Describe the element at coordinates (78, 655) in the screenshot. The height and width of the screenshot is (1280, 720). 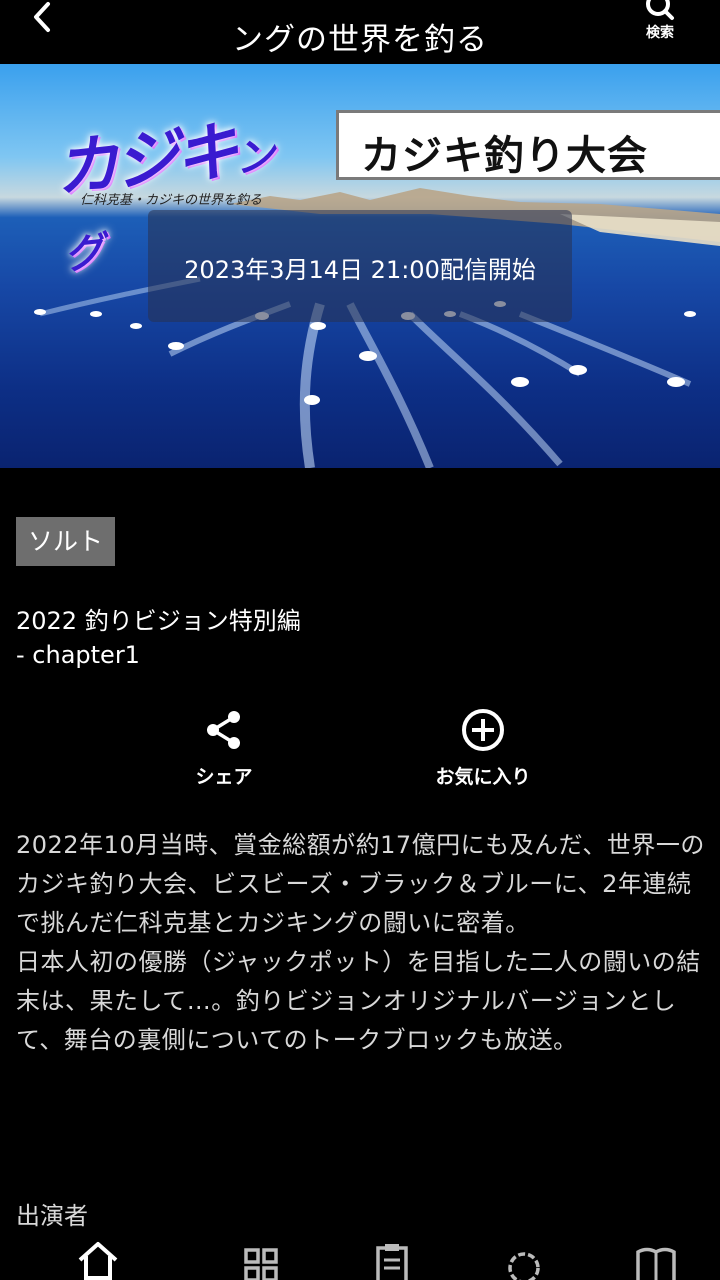
I see `episode-title-line2: - chapter1` at that location.